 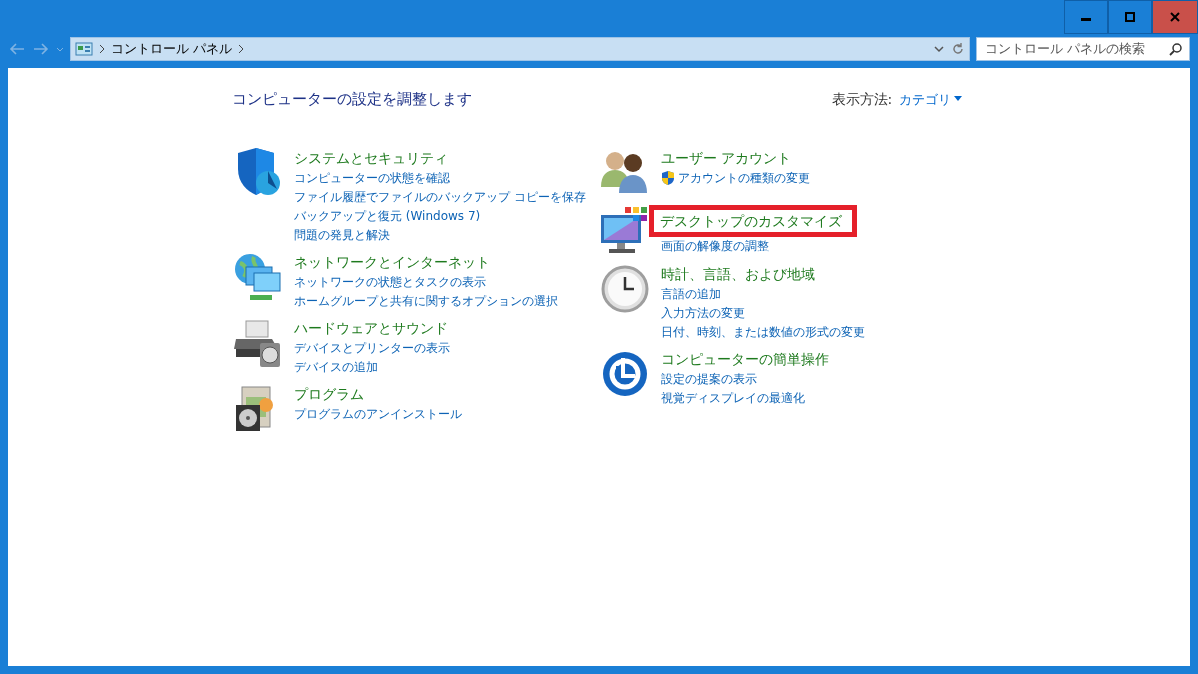 I want to click on category-title: 時計、言語、および地域, so click(x=738, y=273).